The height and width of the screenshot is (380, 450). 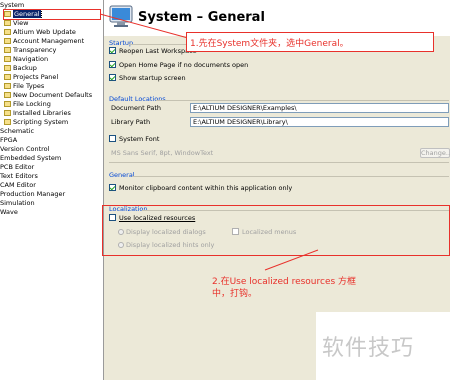 I want to click on annotation-step-1: 1.先在System文件夹，选中General。, so click(x=269, y=44).